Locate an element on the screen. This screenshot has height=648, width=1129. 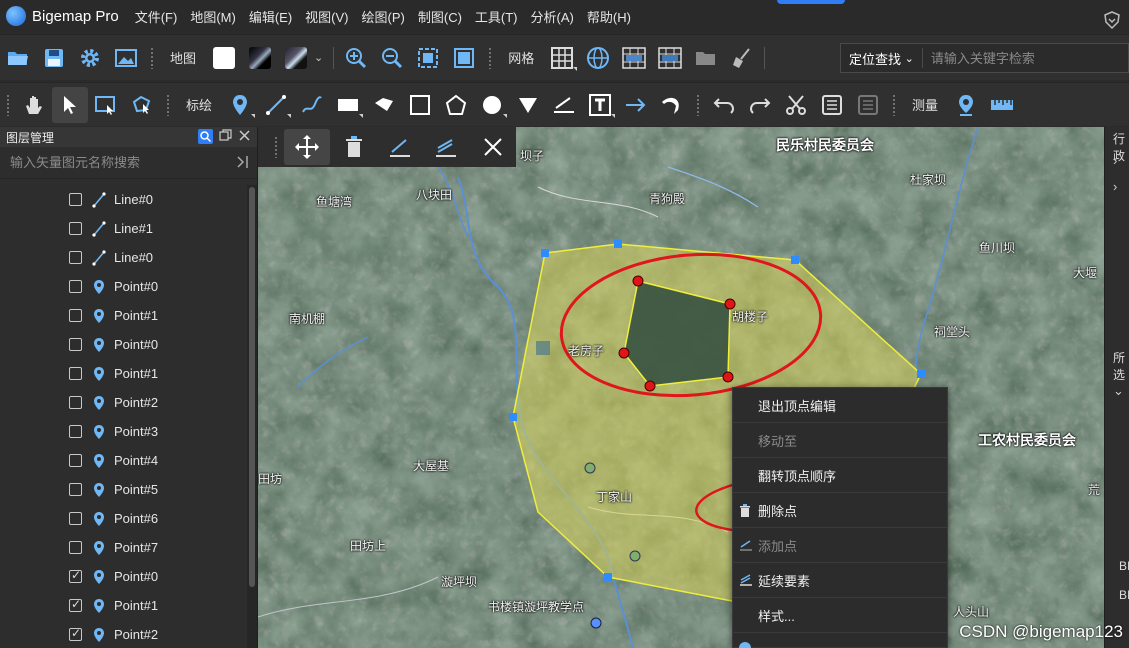
measure-distance-button is located at coordinates (1002, 105).